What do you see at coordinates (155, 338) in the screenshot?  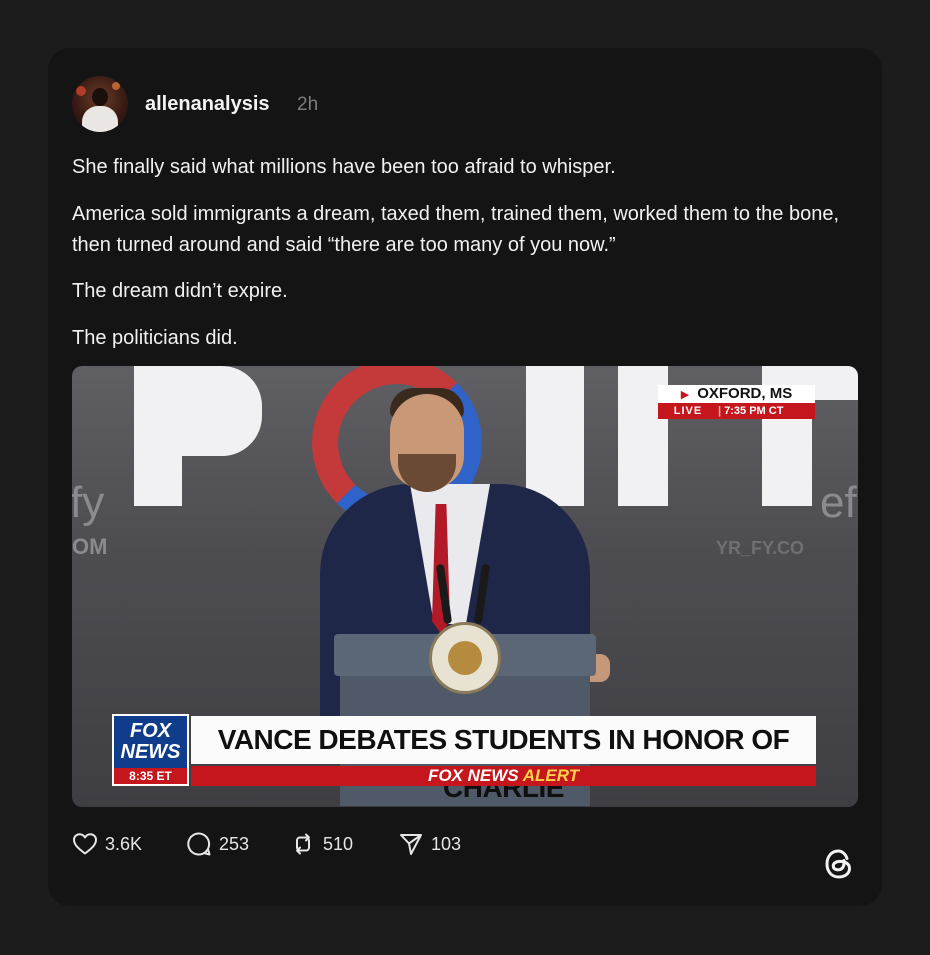 I see `post-text-line: The politicians did.` at bounding box center [155, 338].